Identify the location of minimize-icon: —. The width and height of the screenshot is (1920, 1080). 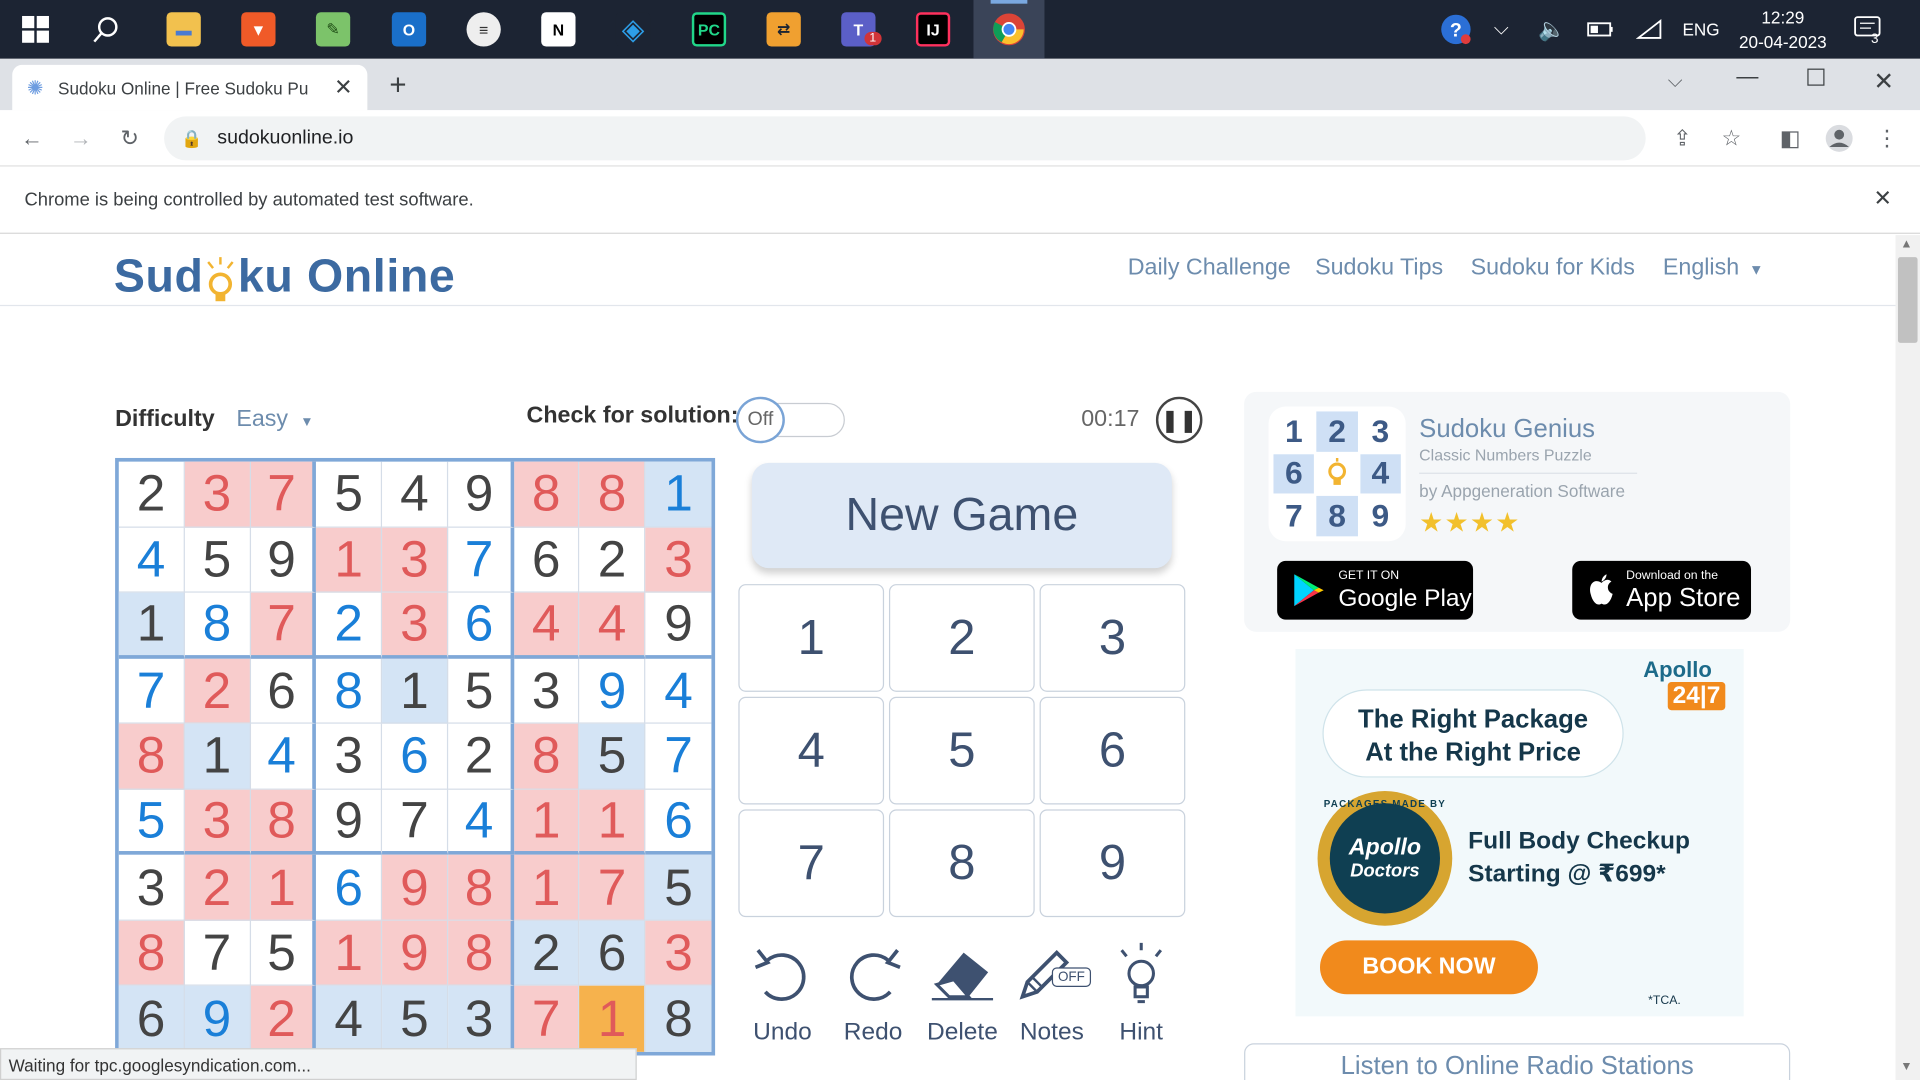
(1747, 77).